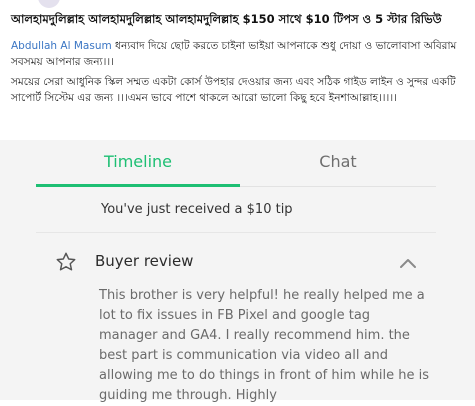 The height and width of the screenshot is (406, 475). Describe the element at coordinates (338, 161) in the screenshot. I see `tab-chat: Chat` at that location.